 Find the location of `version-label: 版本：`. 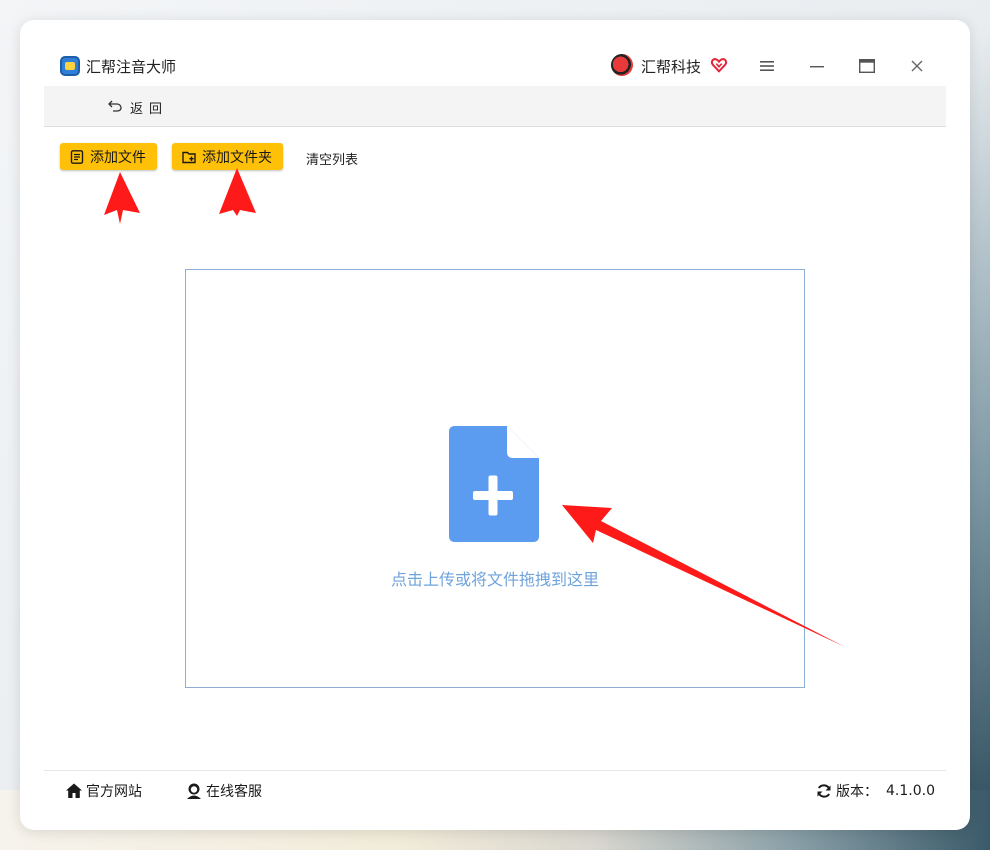

version-label: 版本： is located at coordinates (857, 792).